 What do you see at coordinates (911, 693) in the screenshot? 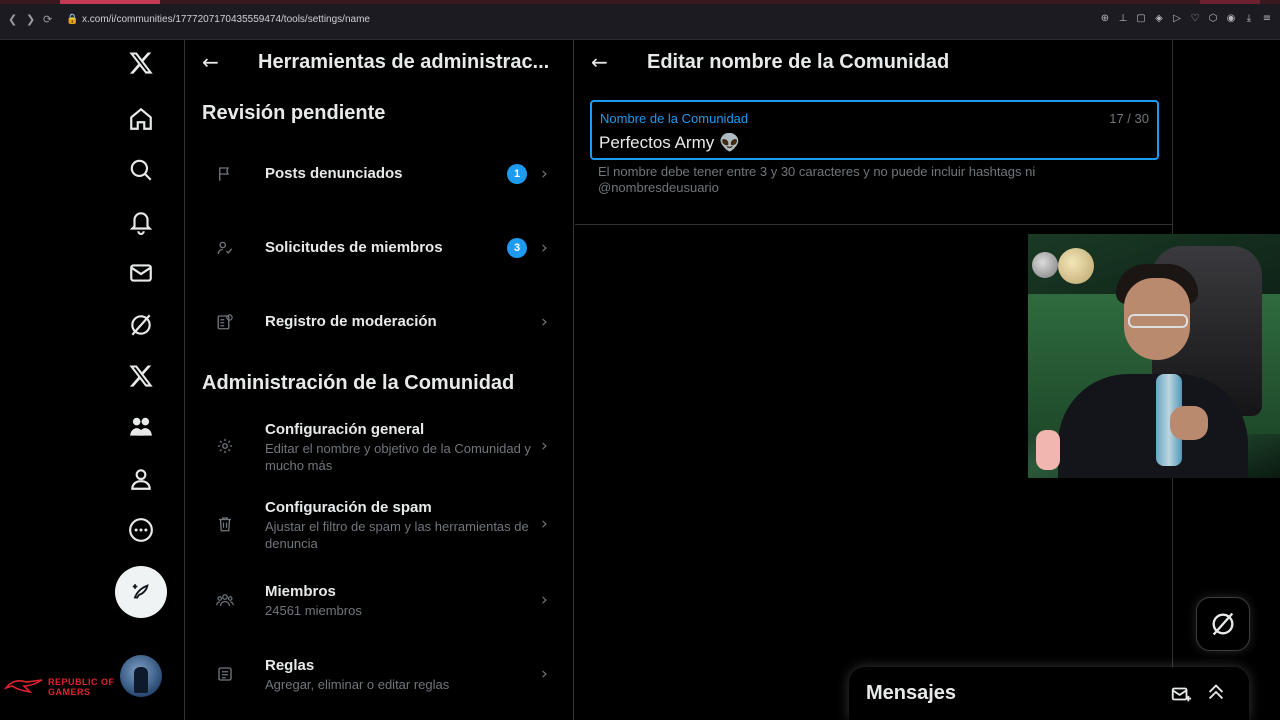
I see `messages-title: Mensajes` at bounding box center [911, 693].